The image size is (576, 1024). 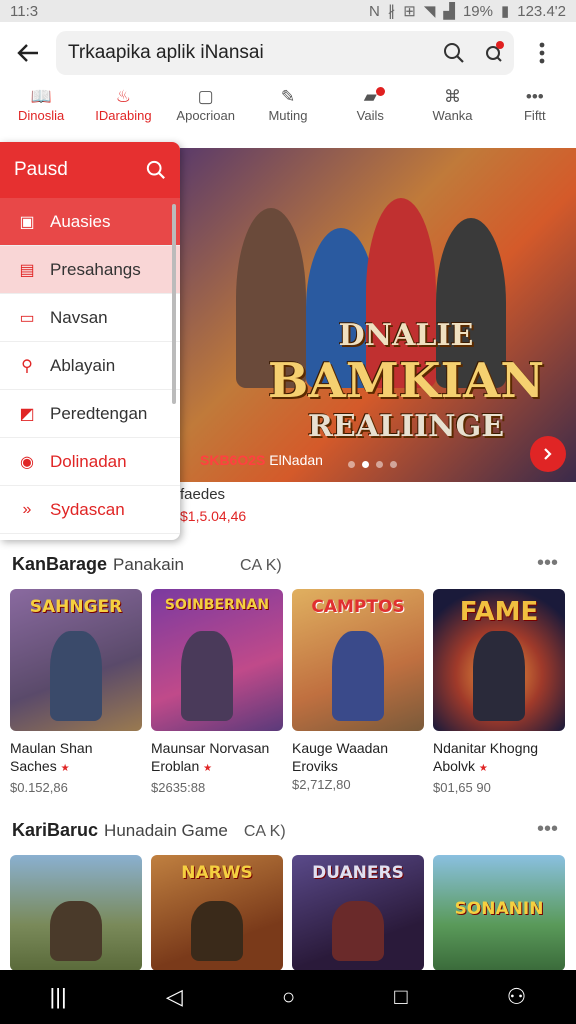 What do you see at coordinates (90, 414) in the screenshot?
I see `drawer-item-peredtengan: ◩ Peredtengan` at bounding box center [90, 414].